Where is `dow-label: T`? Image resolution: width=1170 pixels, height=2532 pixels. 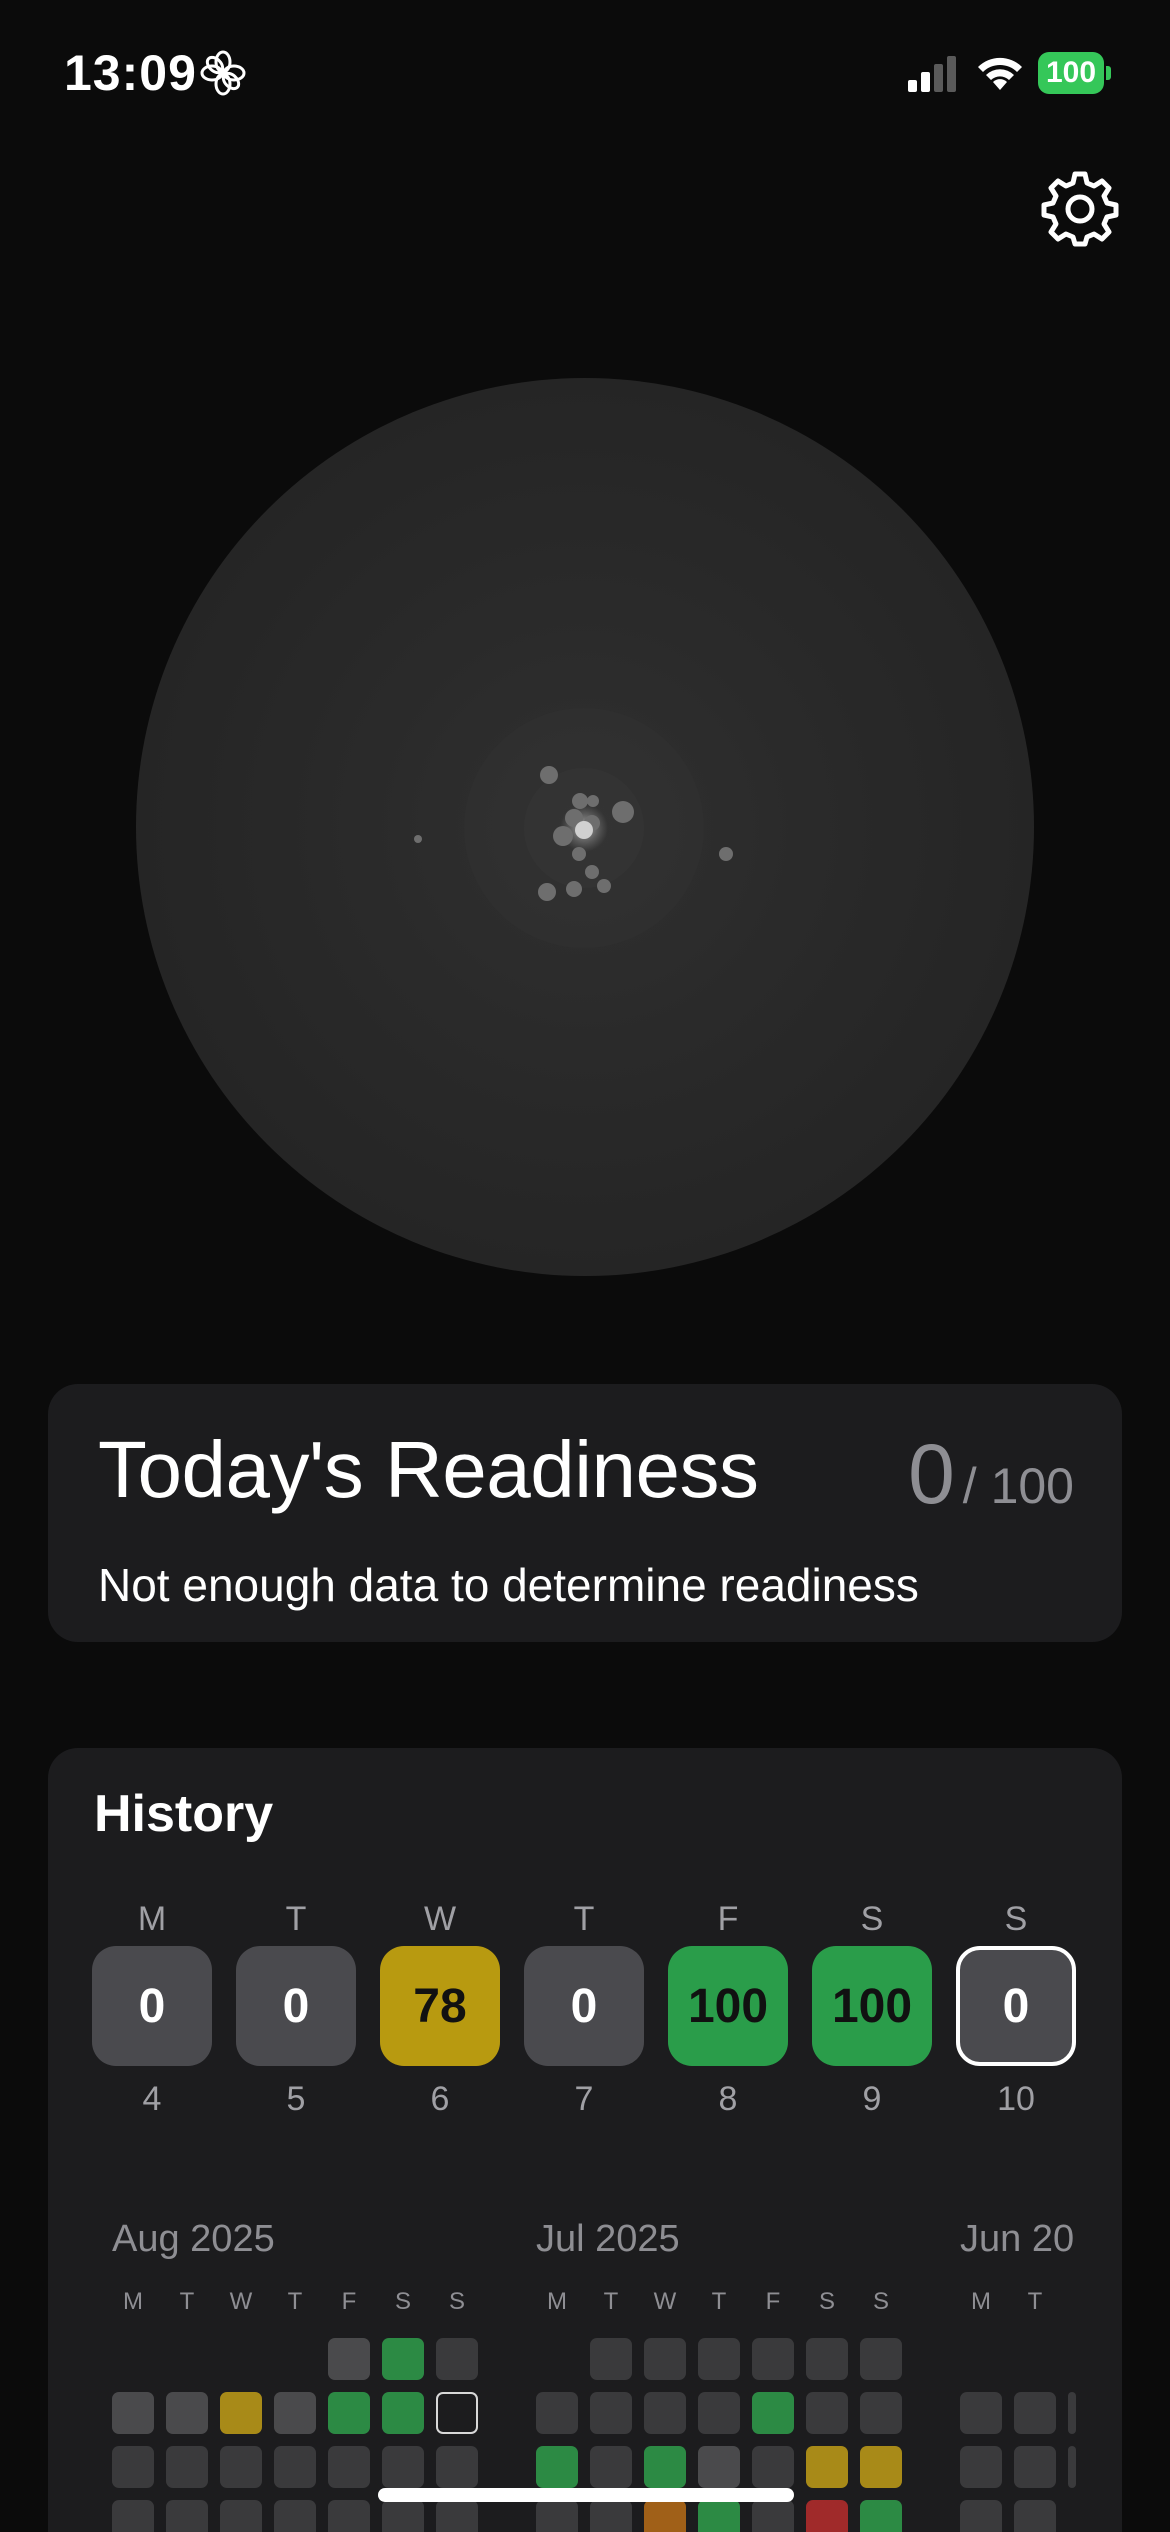 dow-label: T is located at coordinates (295, 2301).